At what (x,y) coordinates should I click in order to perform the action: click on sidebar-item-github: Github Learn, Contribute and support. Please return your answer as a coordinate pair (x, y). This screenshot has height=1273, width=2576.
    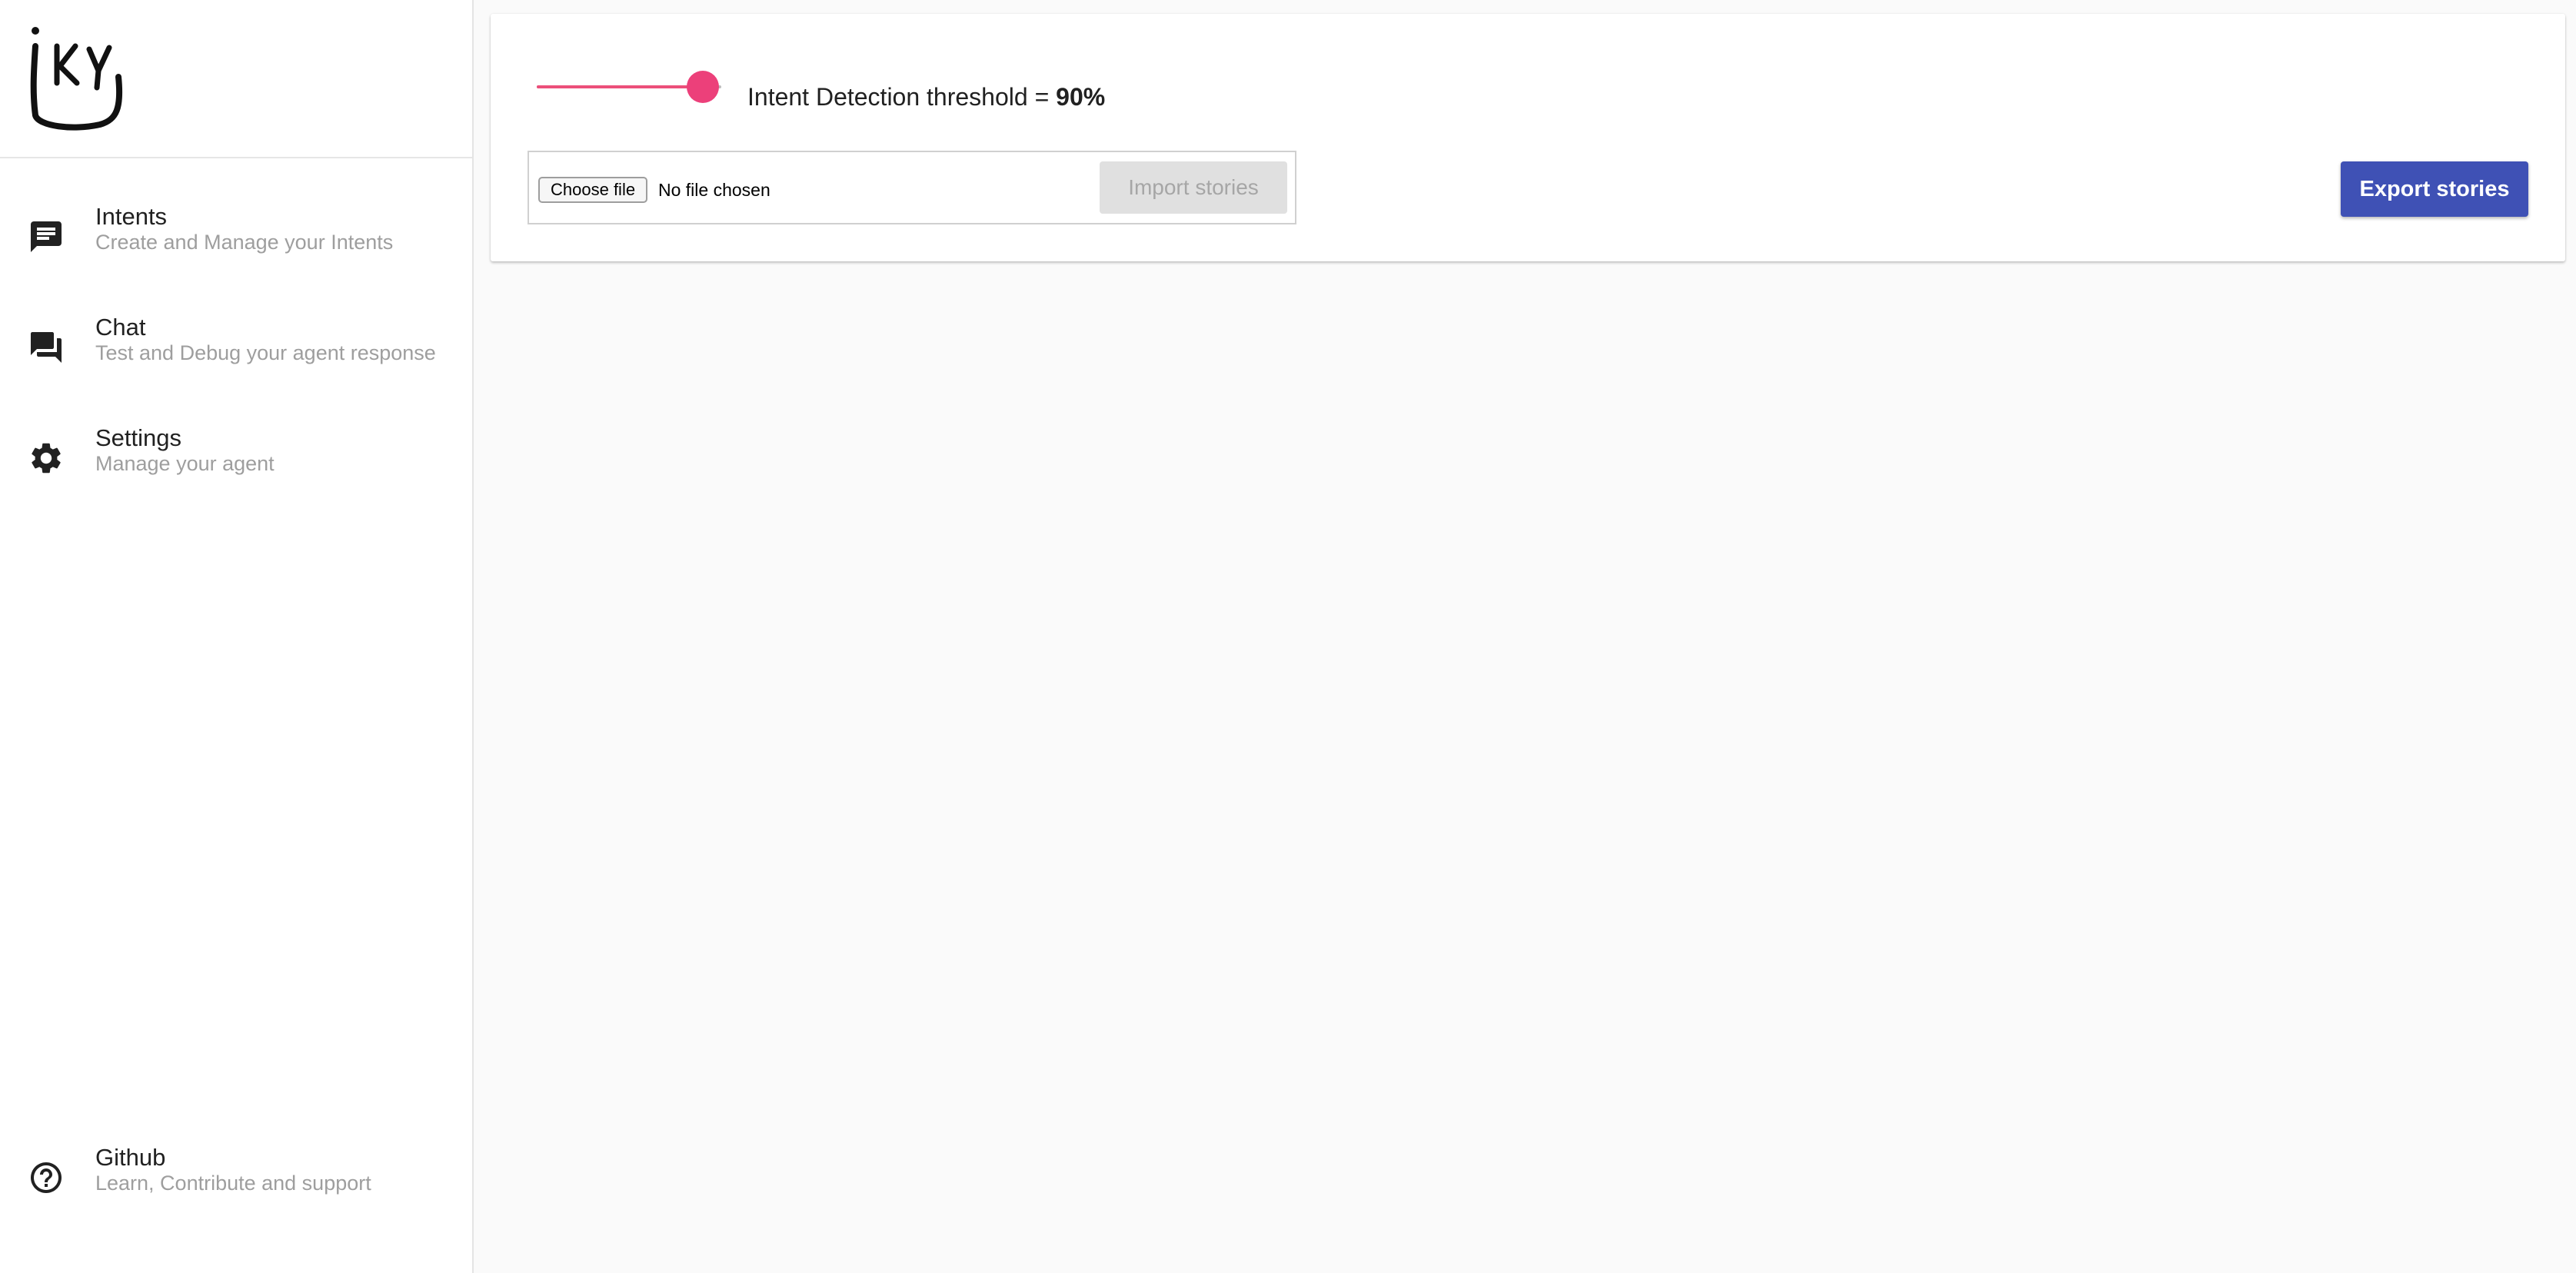
    Looking at the image, I should click on (236, 1185).